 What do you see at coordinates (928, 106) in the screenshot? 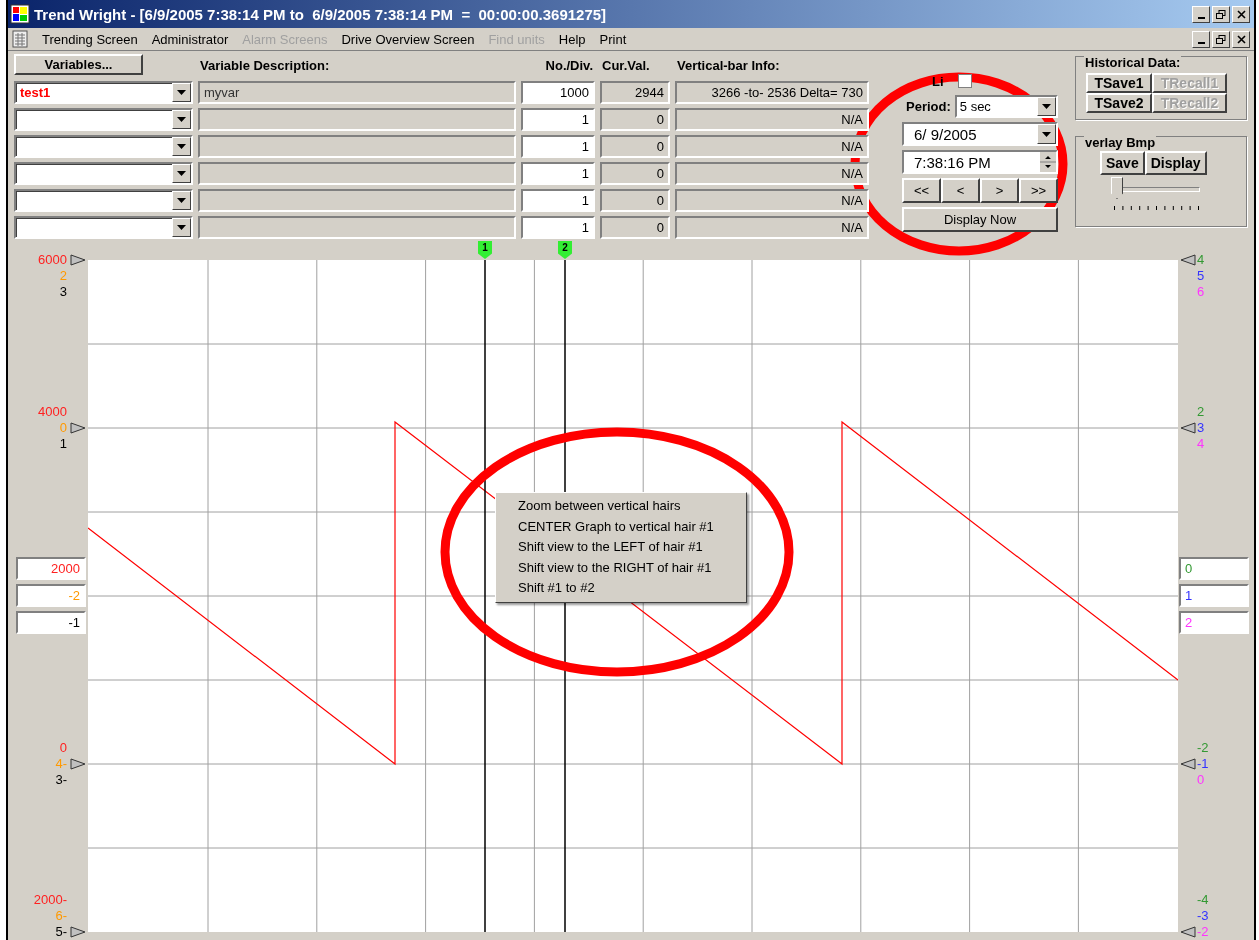
I see `period-label: Period:` at bounding box center [928, 106].